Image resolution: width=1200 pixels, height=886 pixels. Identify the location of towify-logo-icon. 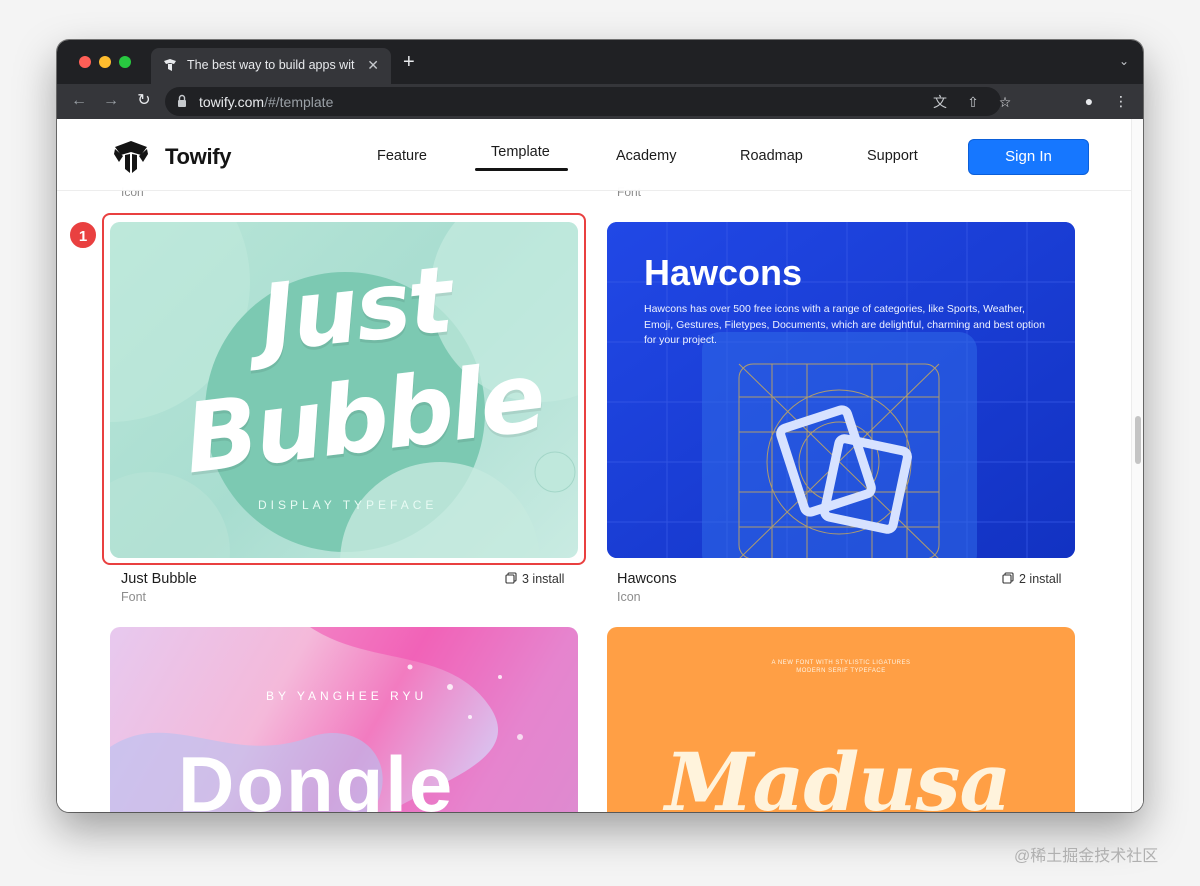
(131, 157).